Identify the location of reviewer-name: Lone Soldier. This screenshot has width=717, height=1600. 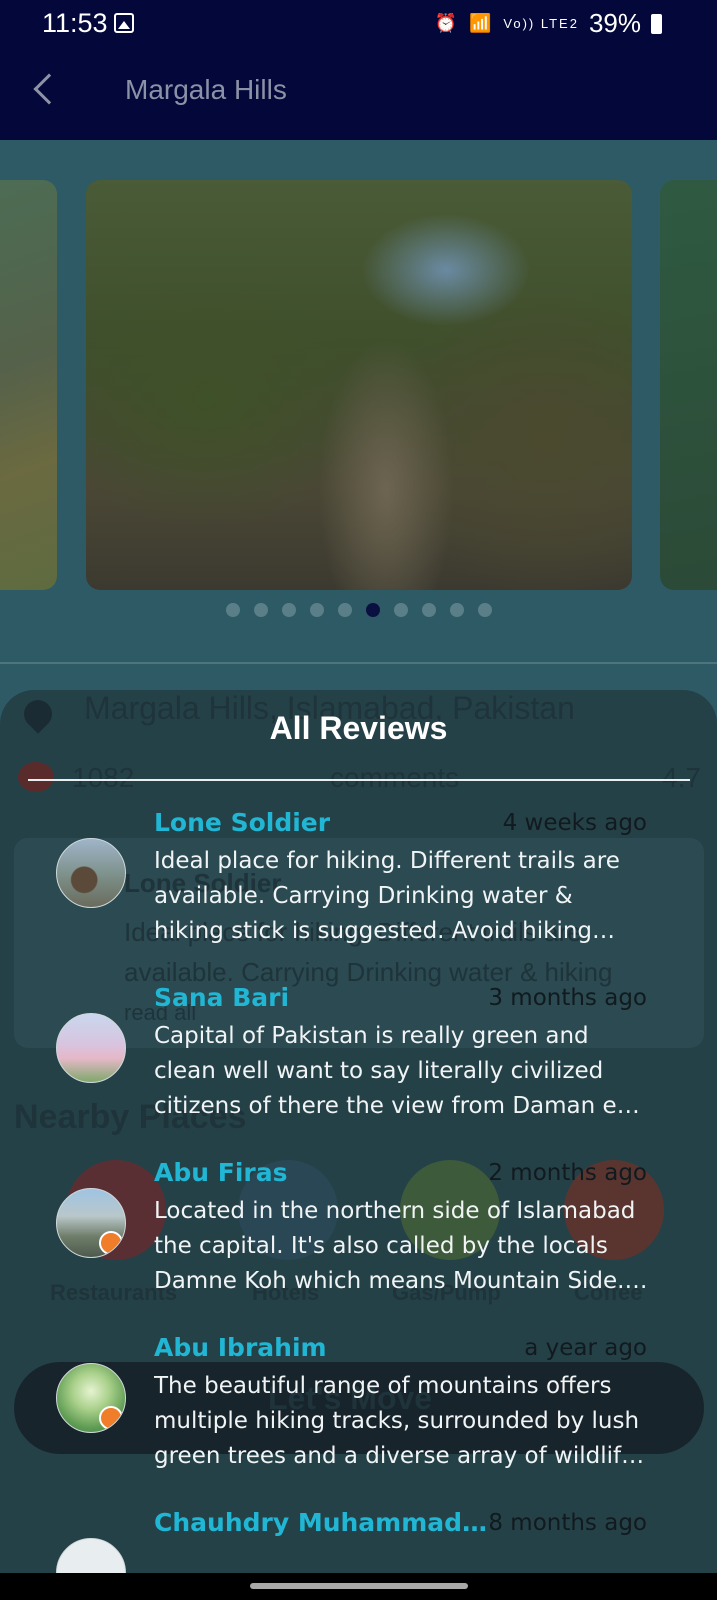
(242, 822).